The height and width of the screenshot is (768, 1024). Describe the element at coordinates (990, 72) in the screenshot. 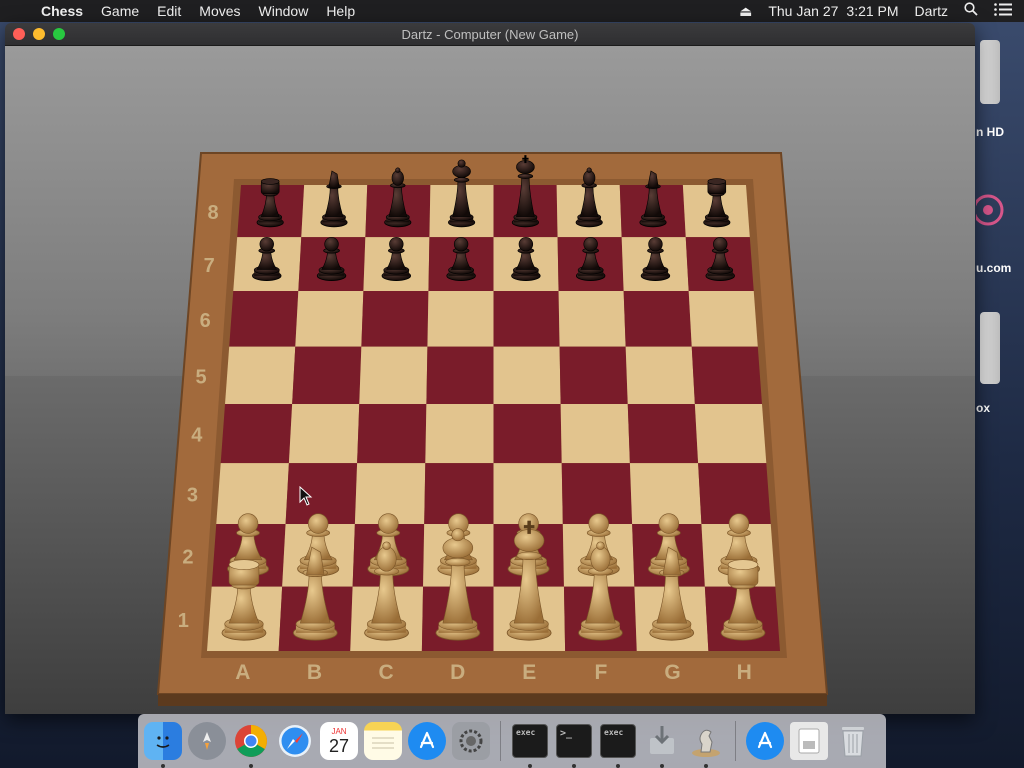

I see `hard-drive-icon` at that location.